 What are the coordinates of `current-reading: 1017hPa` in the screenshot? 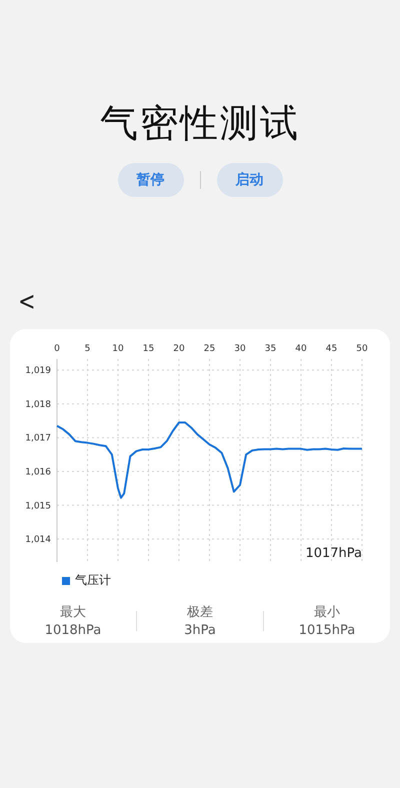 It's located at (333, 553).